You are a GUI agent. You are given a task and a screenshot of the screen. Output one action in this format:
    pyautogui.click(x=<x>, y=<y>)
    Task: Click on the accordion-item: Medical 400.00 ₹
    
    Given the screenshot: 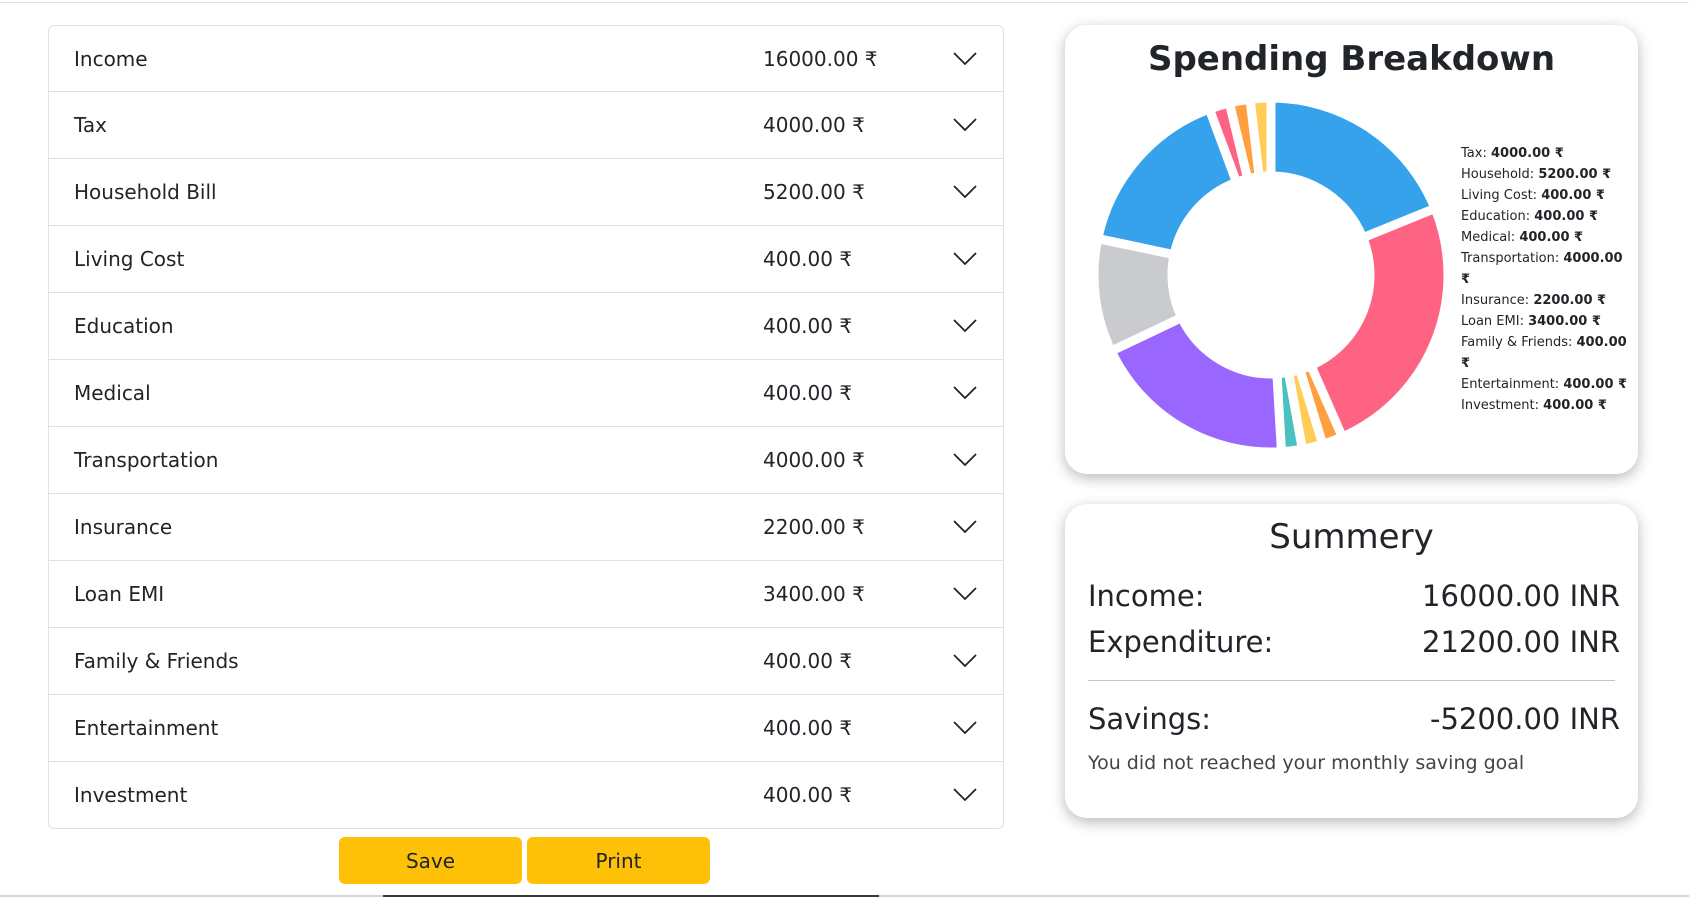 What is the action you would take?
    pyautogui.click(x=526, y=392)
    